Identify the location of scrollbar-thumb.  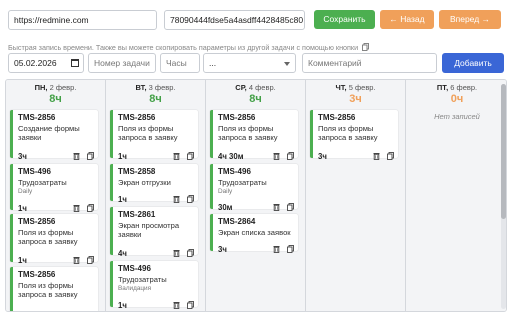
(503, 151).